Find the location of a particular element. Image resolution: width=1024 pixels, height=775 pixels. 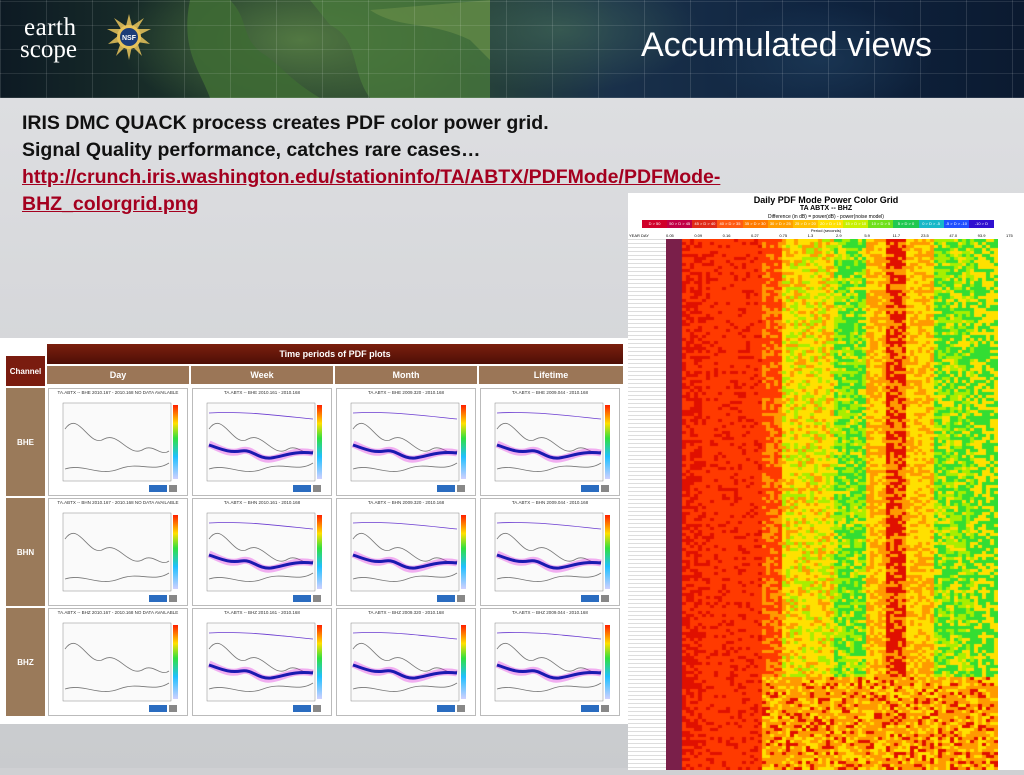

legend-entry: 35 > D > 30 is located at coordinates (755, 224).